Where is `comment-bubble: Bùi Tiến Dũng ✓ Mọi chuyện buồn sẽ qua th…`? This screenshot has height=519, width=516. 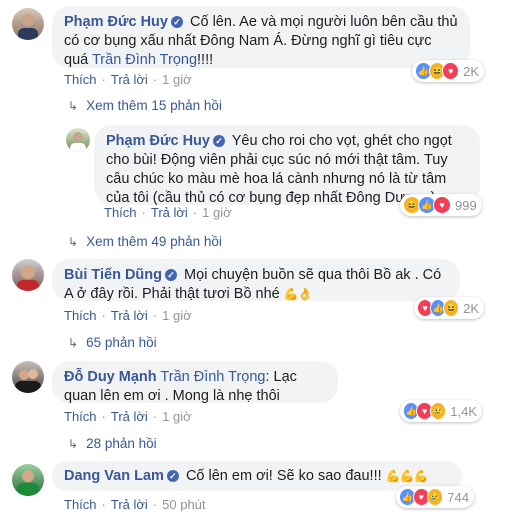
comment-bubble: Bùi Tiến Dũng ✓ Mọi chuyện buồn sẽ qua th… is located at coordinates (256, 280).